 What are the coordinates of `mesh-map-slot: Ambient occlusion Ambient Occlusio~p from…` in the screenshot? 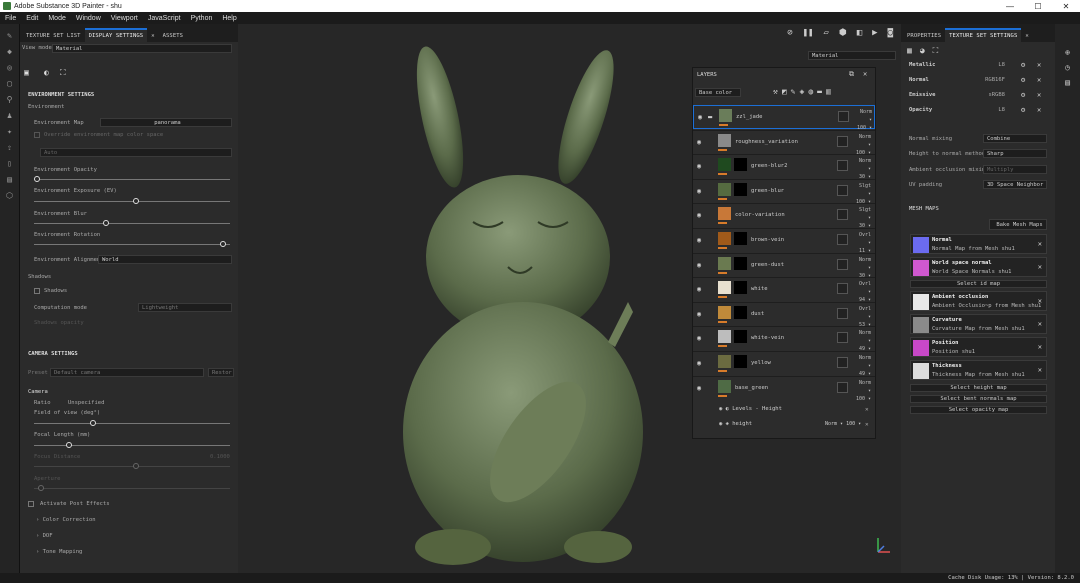 It's located at (978, 301).